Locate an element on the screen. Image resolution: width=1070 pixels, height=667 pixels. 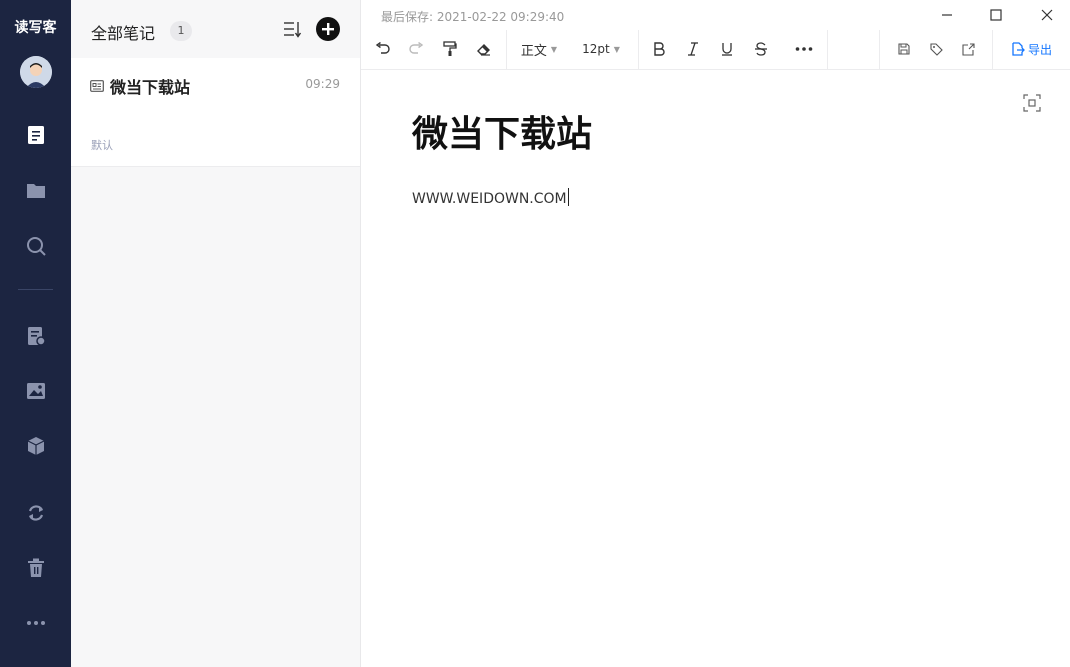
format-painter-icon is located at coordinates (450, 48).